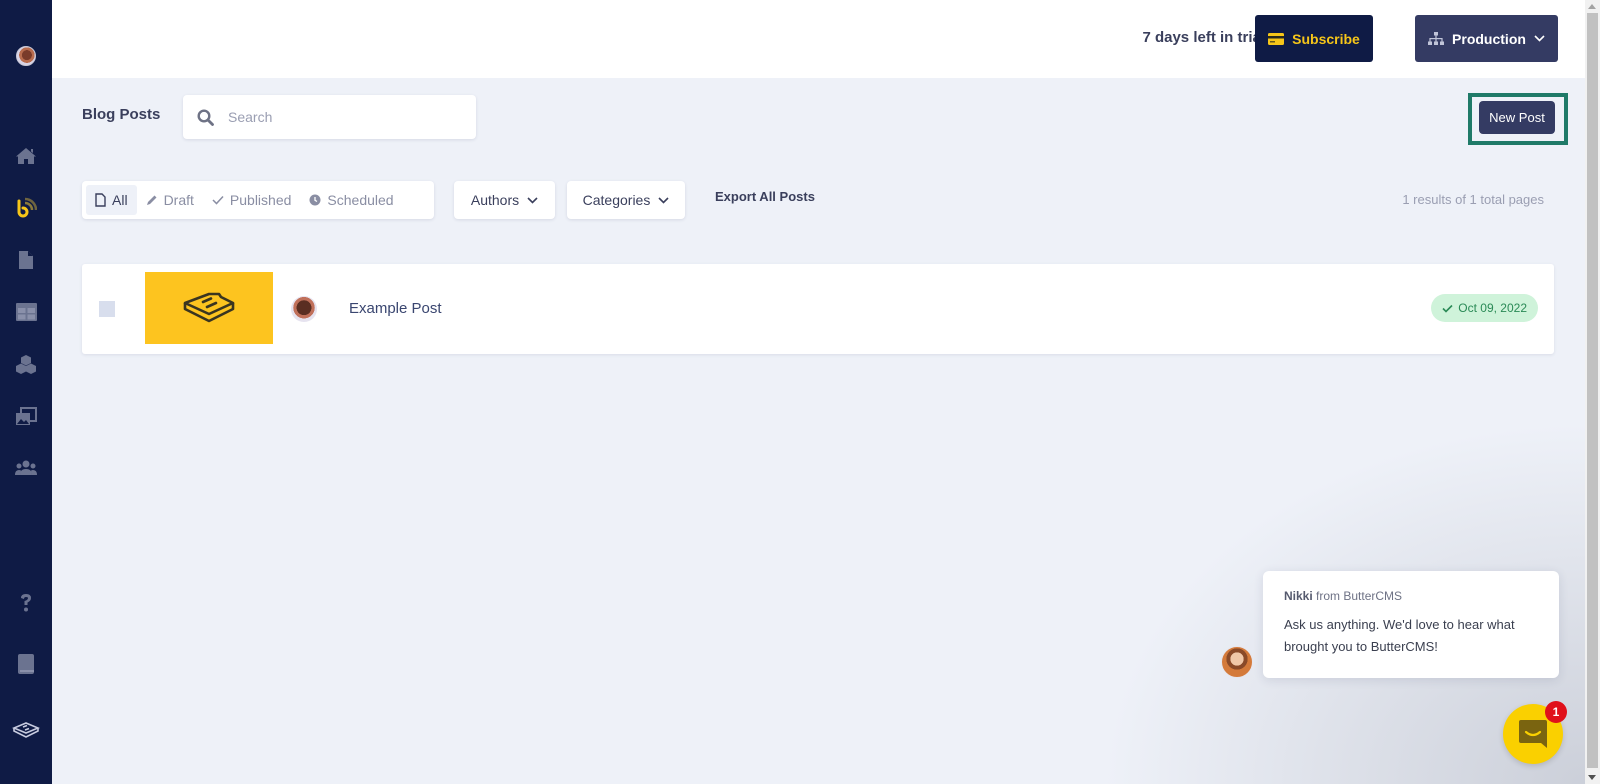 The width and height of the screenshot is (1600, 784). Describe the element at coordinates (1556, 712) in the screenshot. I see `unread-count-badge: 1` at that location.